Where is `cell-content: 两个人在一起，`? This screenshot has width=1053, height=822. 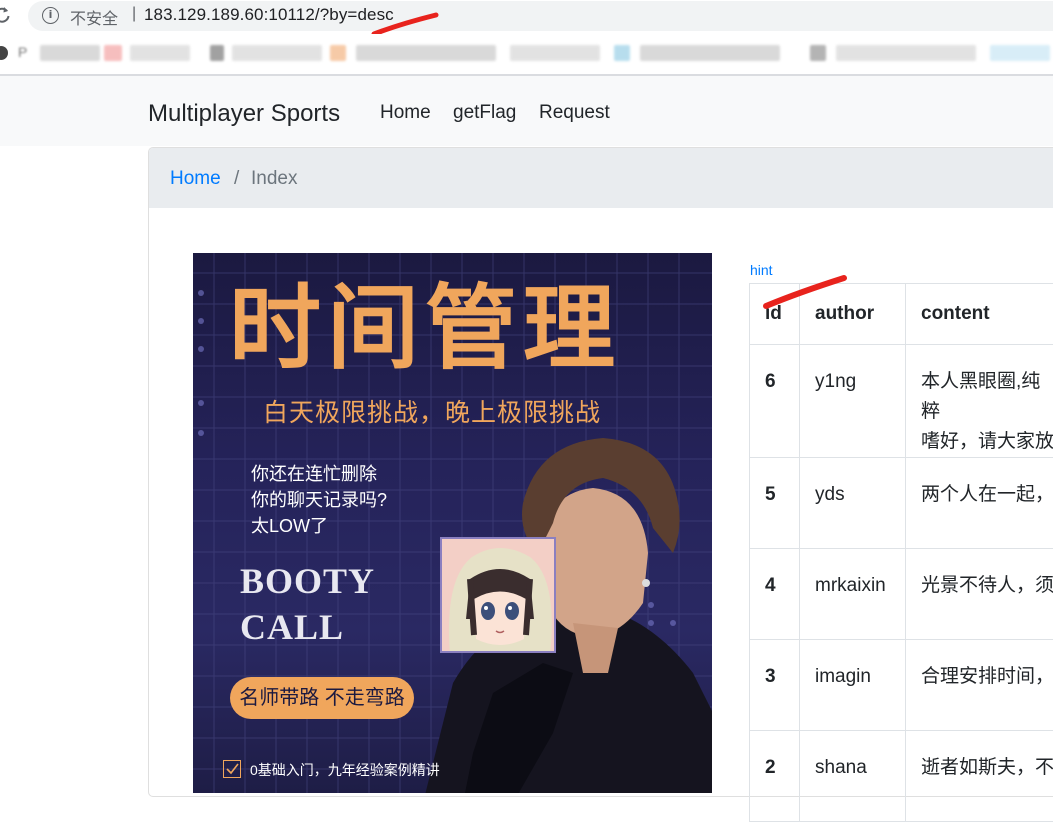
cell-content: 两个人在一起， is located at coordinates (979, 503).